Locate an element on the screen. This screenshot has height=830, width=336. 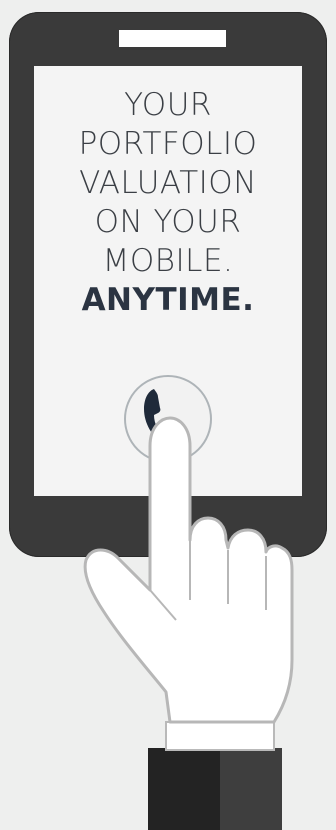
sleeve-light-panel is located at coordinates (251, 789).